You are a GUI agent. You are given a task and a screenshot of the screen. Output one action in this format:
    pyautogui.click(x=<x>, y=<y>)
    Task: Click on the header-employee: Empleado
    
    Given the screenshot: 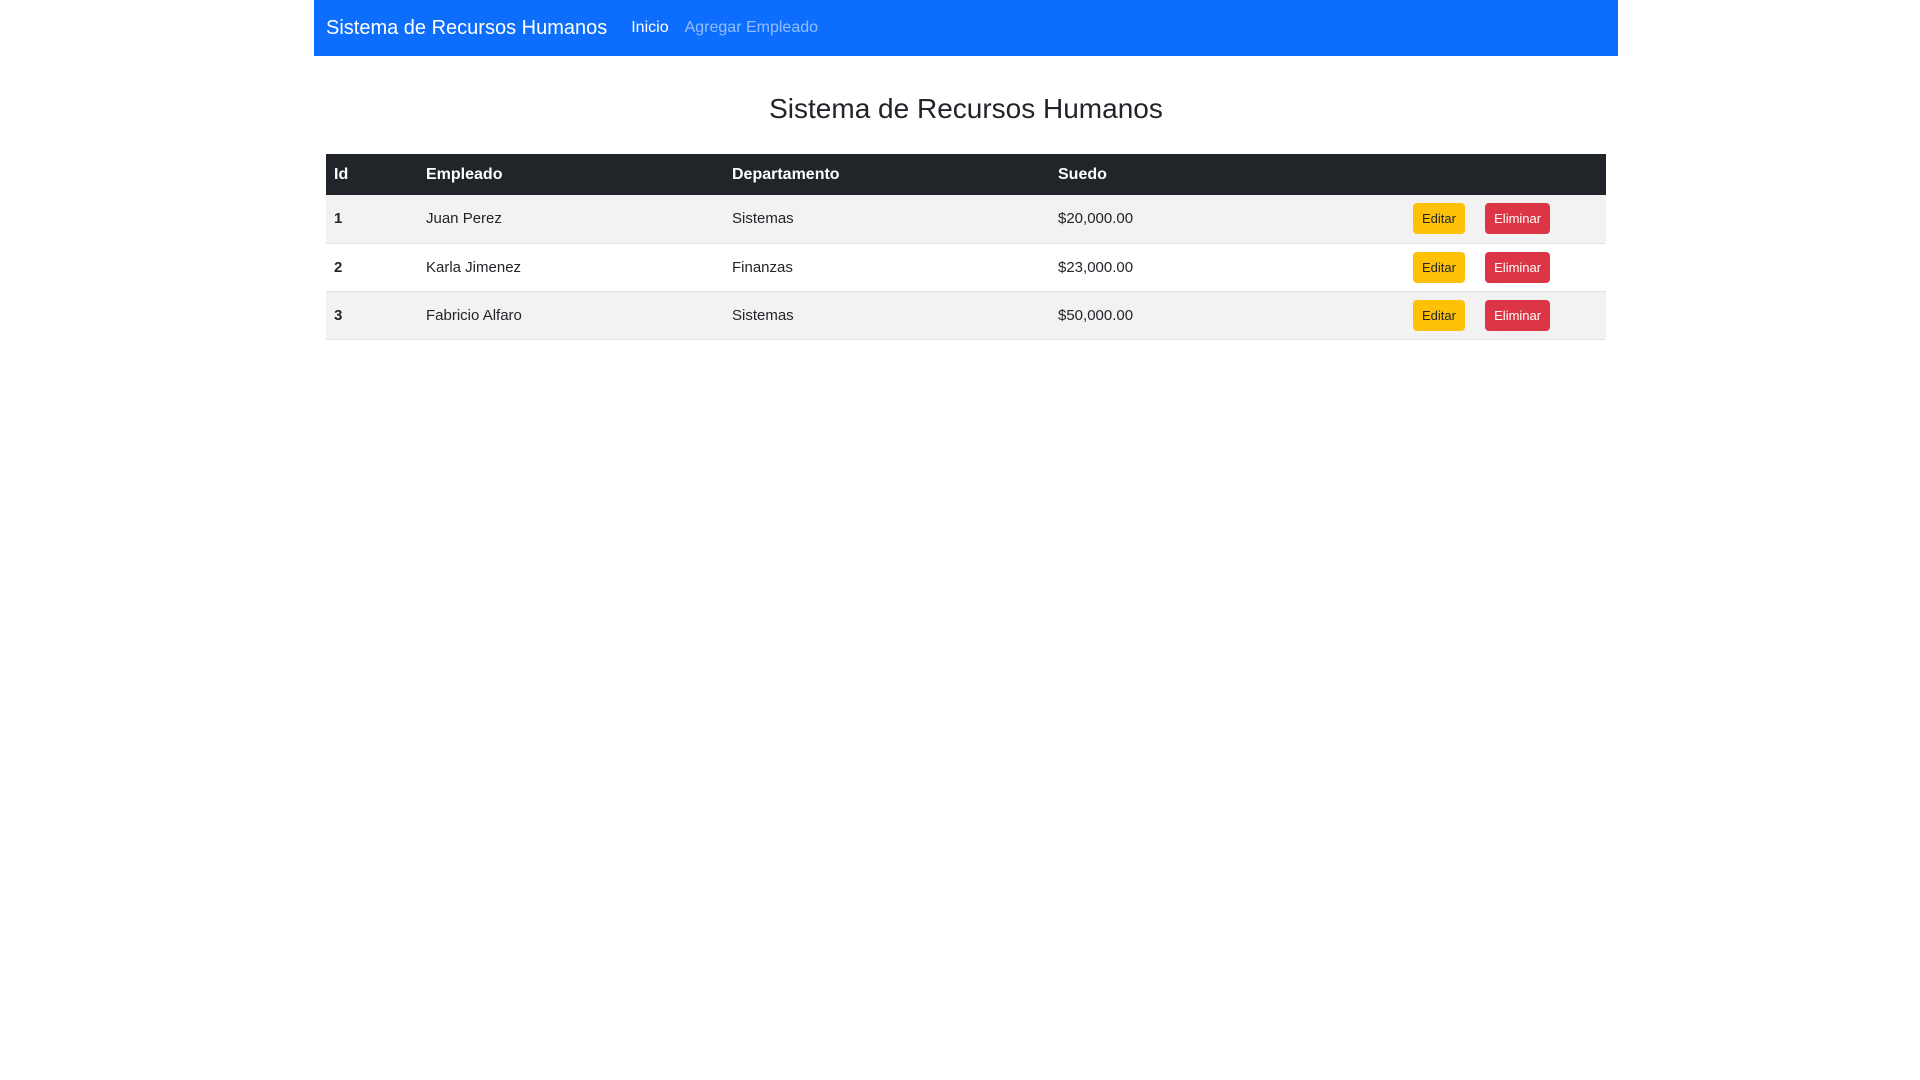 What is the action you would take?
    pyautogui.click(x=464, y=174)
    